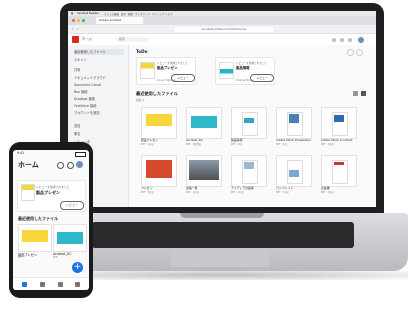 This screenshot has width=408, height=309. Describe the element at coordinates (60, 165) in the screenshot. I see `search-icon` at that location.